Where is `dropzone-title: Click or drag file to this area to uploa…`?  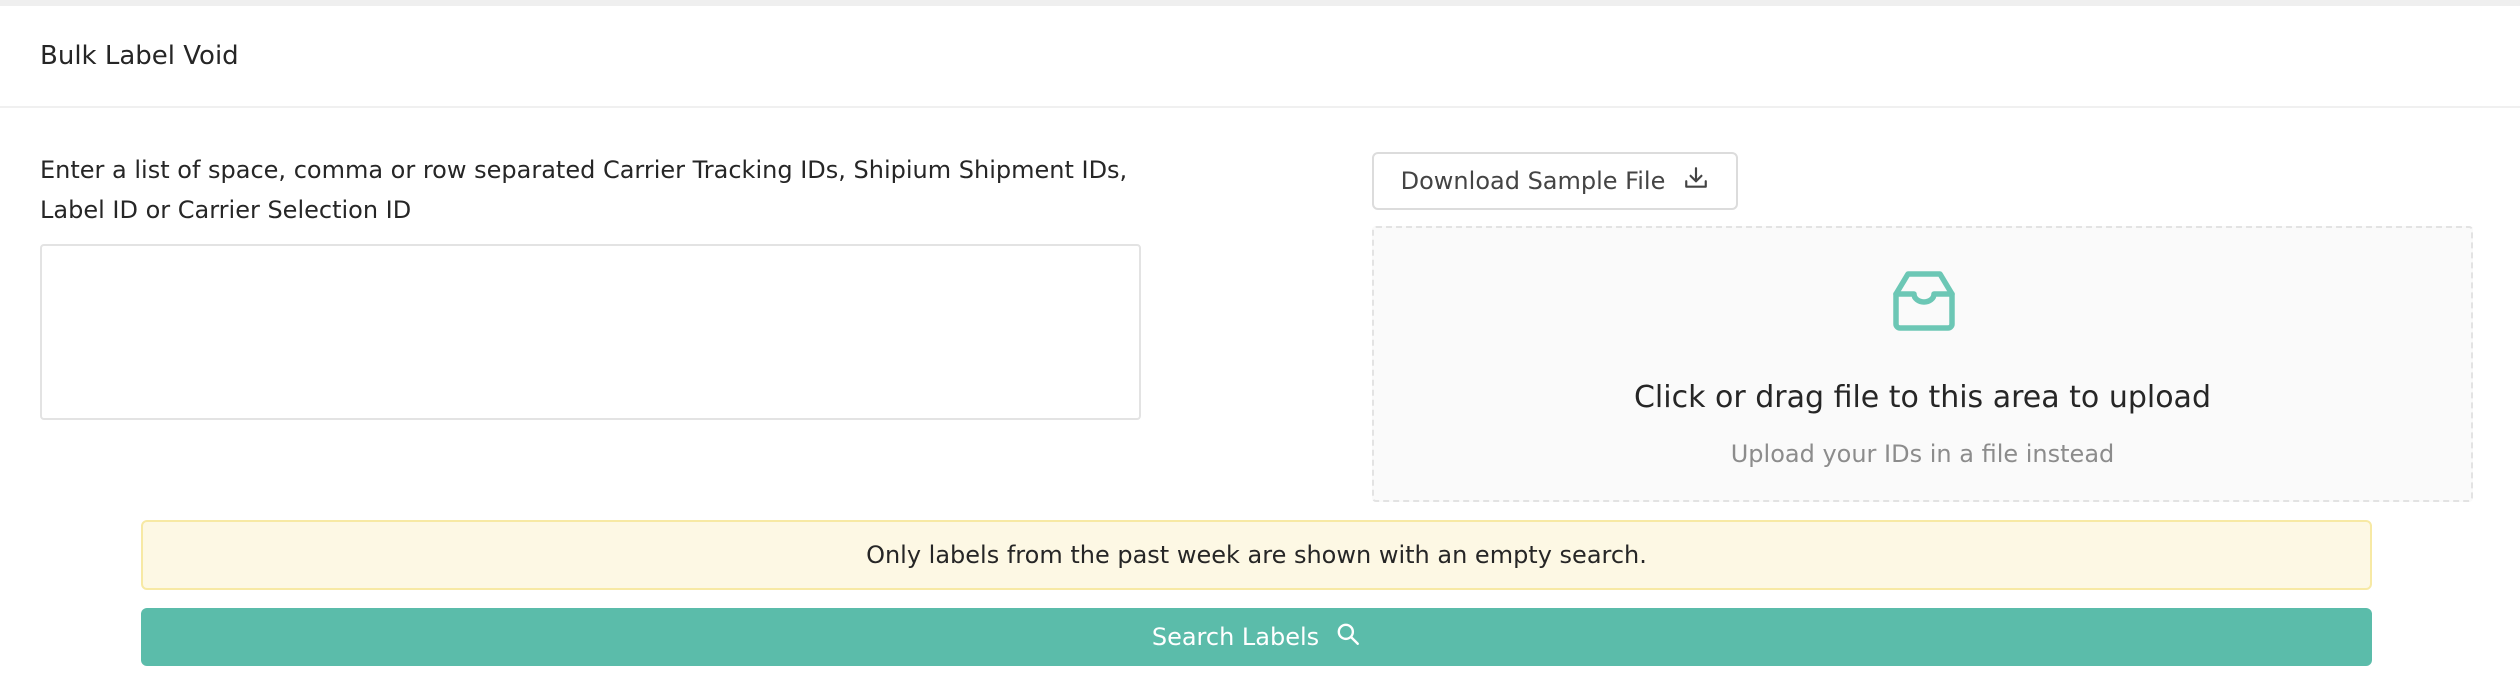 dropzone-title: Click or drag file to this area to uploa… is located at coordinates (1922, 397).